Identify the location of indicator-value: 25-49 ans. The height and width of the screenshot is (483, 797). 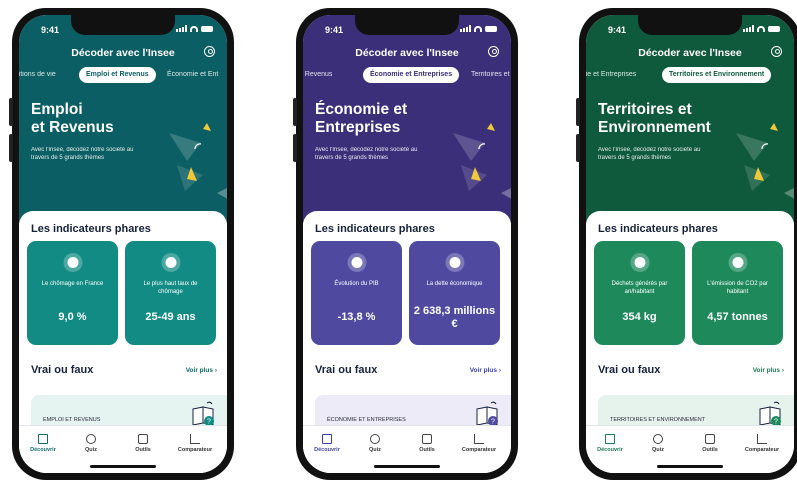
(170, 317).